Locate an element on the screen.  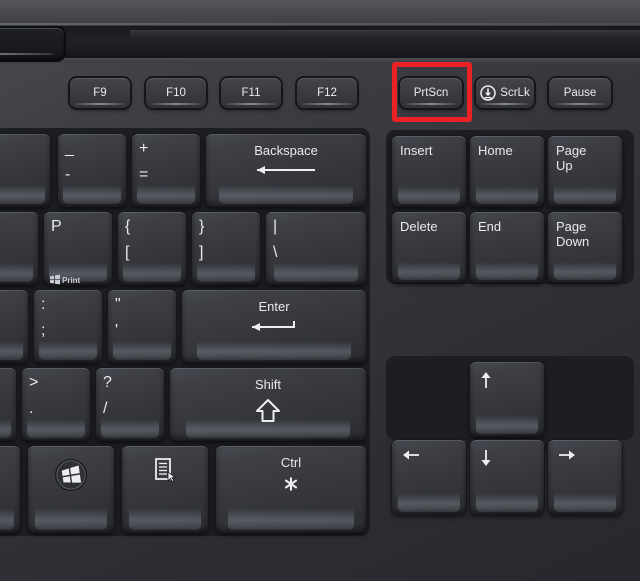
key-label: F12 is located at coordinates (327, 93).